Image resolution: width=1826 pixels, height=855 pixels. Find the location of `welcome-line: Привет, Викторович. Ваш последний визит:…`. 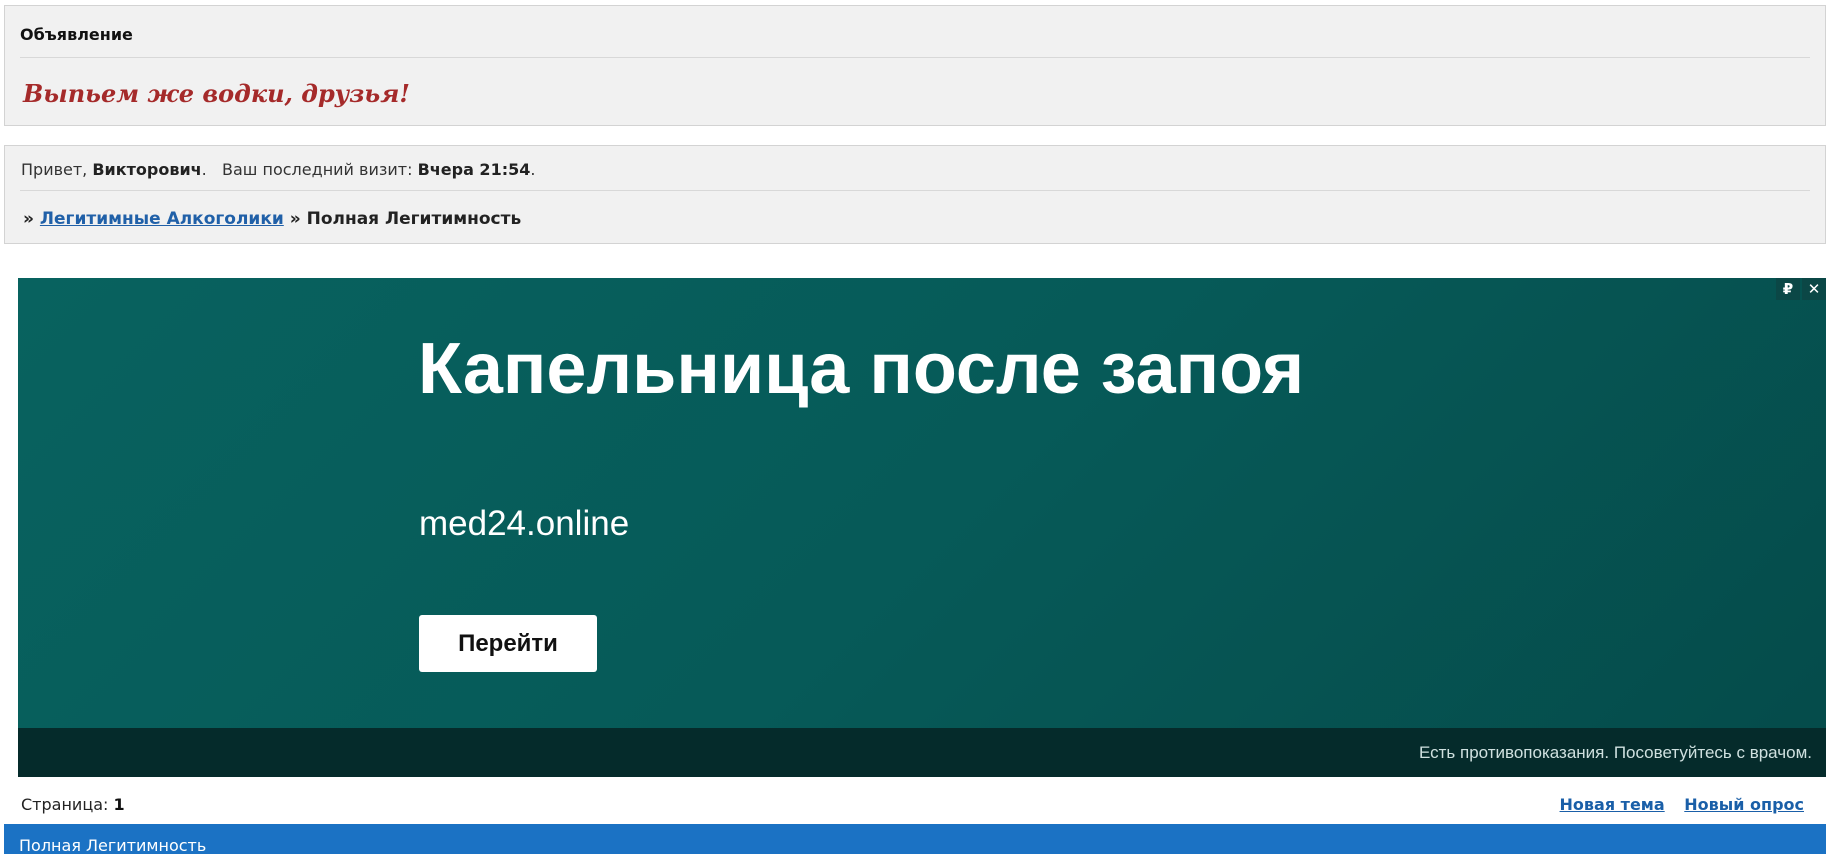

welcome-line: Привет, Викторович. Ваш последний визит:… is located at coordinates (278, 169).